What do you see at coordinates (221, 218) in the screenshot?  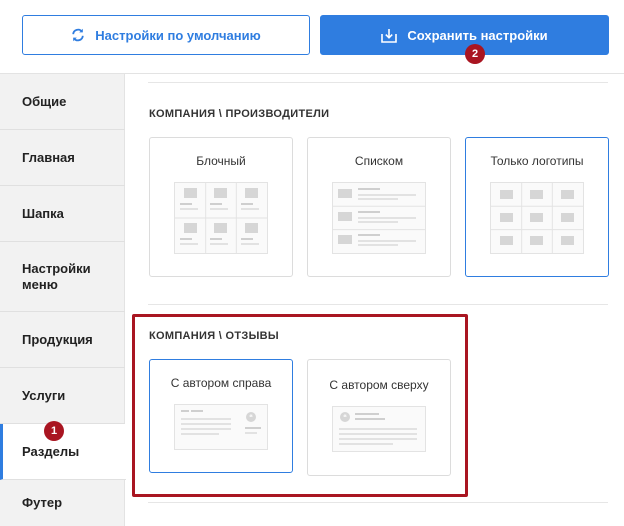 I see `block-layout-thumbnail` at bounding box center [221, 218].